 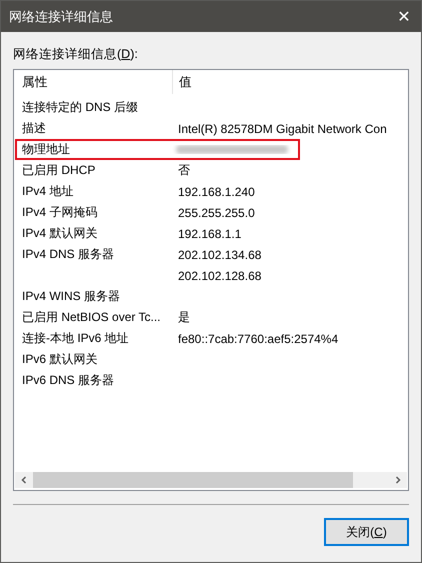 I want to click on property-name: 已启用 DHCP, so click(x=59, y=170).